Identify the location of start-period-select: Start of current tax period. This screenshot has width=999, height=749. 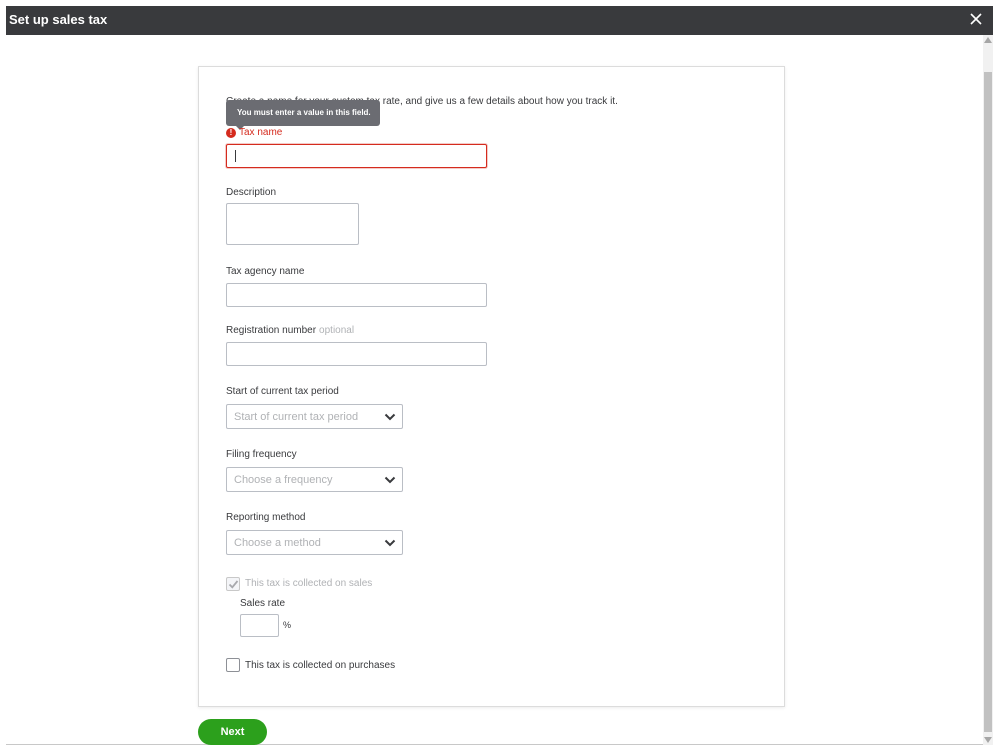
(314, 416).